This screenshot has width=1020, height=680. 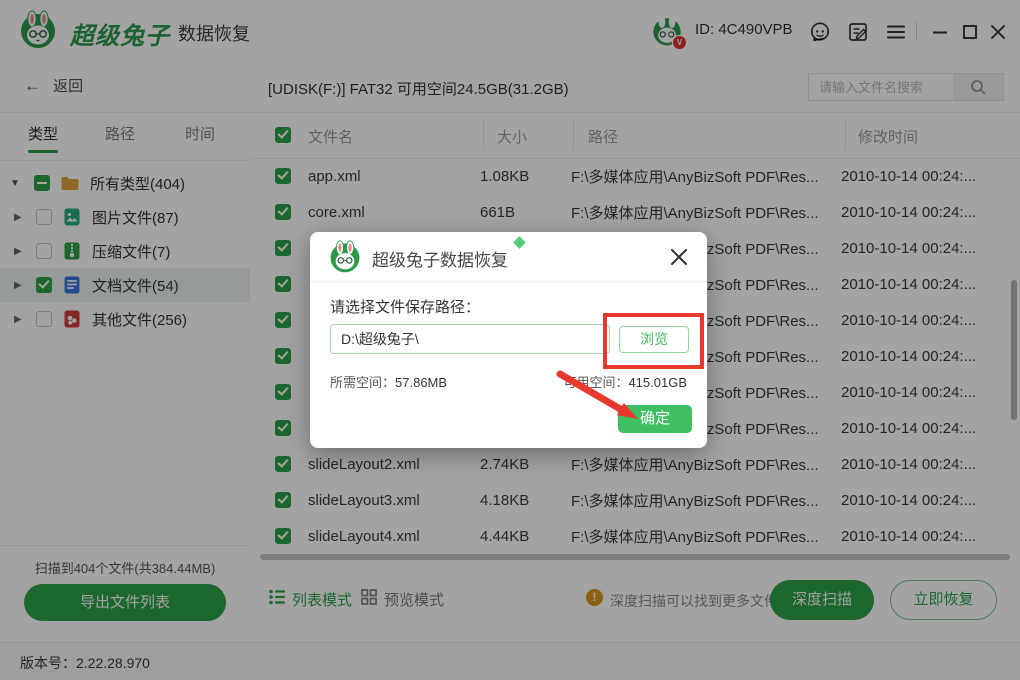 What do you see at coordinates (679, 257) in the screenshot?
I see `dialog-close-icon` at bounding box center [679, 257].